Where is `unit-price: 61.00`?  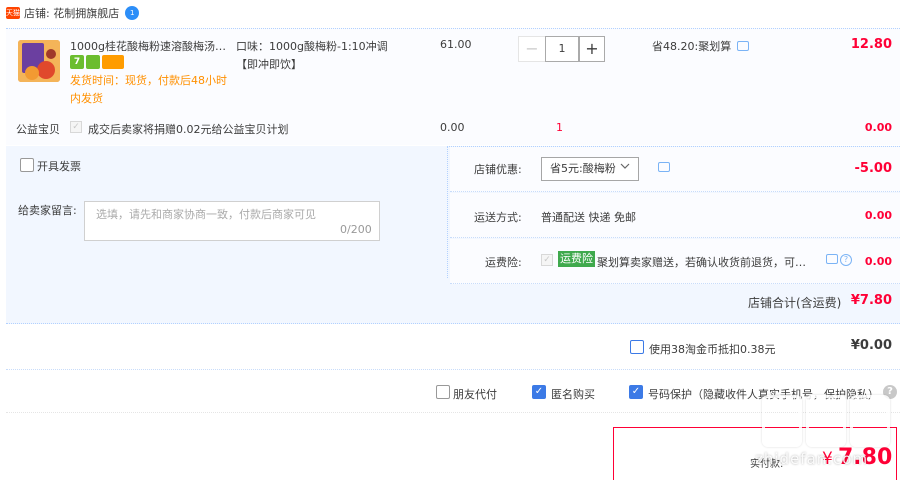 unit-price: 61.00 is located at coordinates (456, 44).